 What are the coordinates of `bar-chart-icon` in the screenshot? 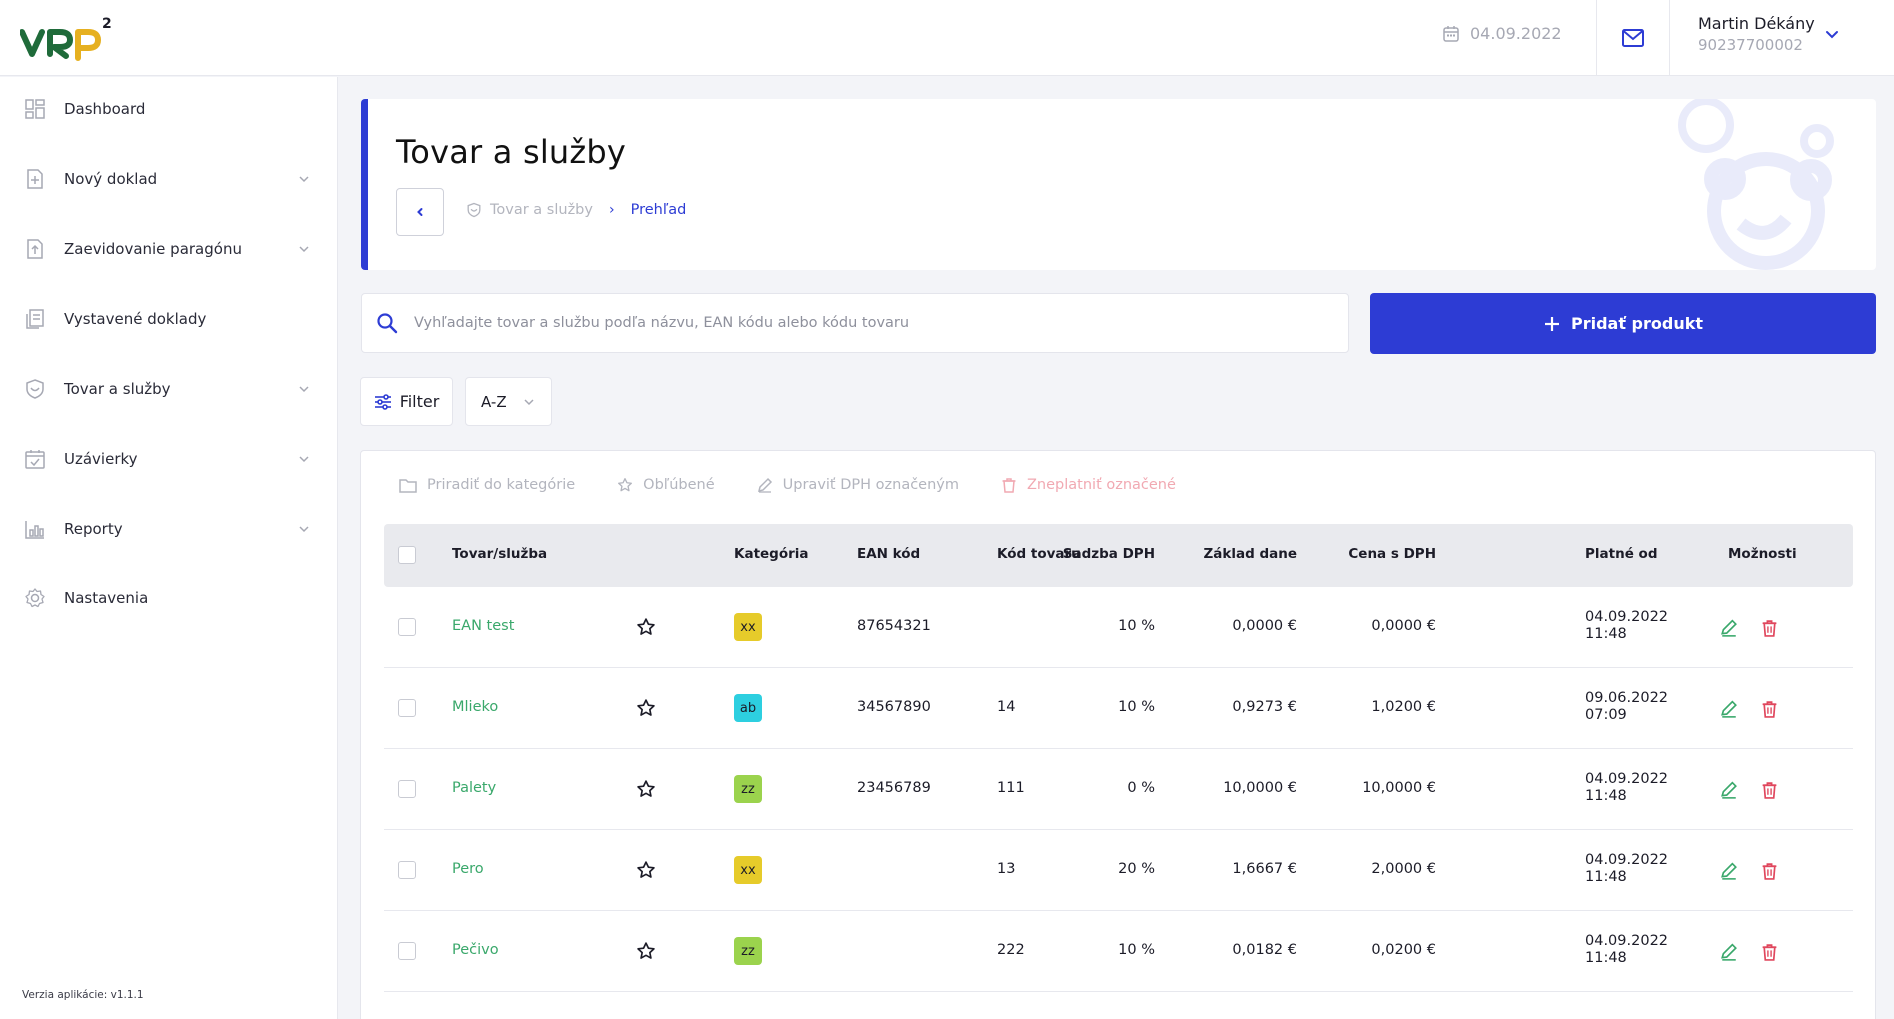 It's located at (34, 530).